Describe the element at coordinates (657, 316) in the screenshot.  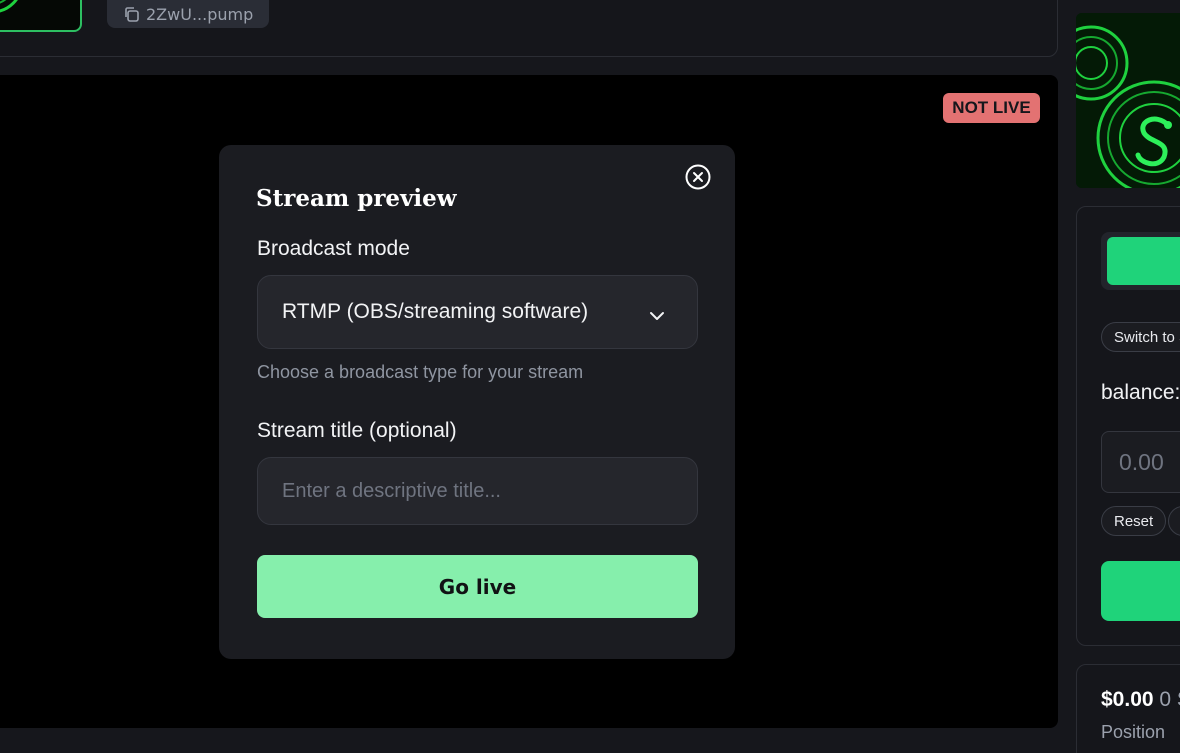
I see `chevron-down-icon` at that location.